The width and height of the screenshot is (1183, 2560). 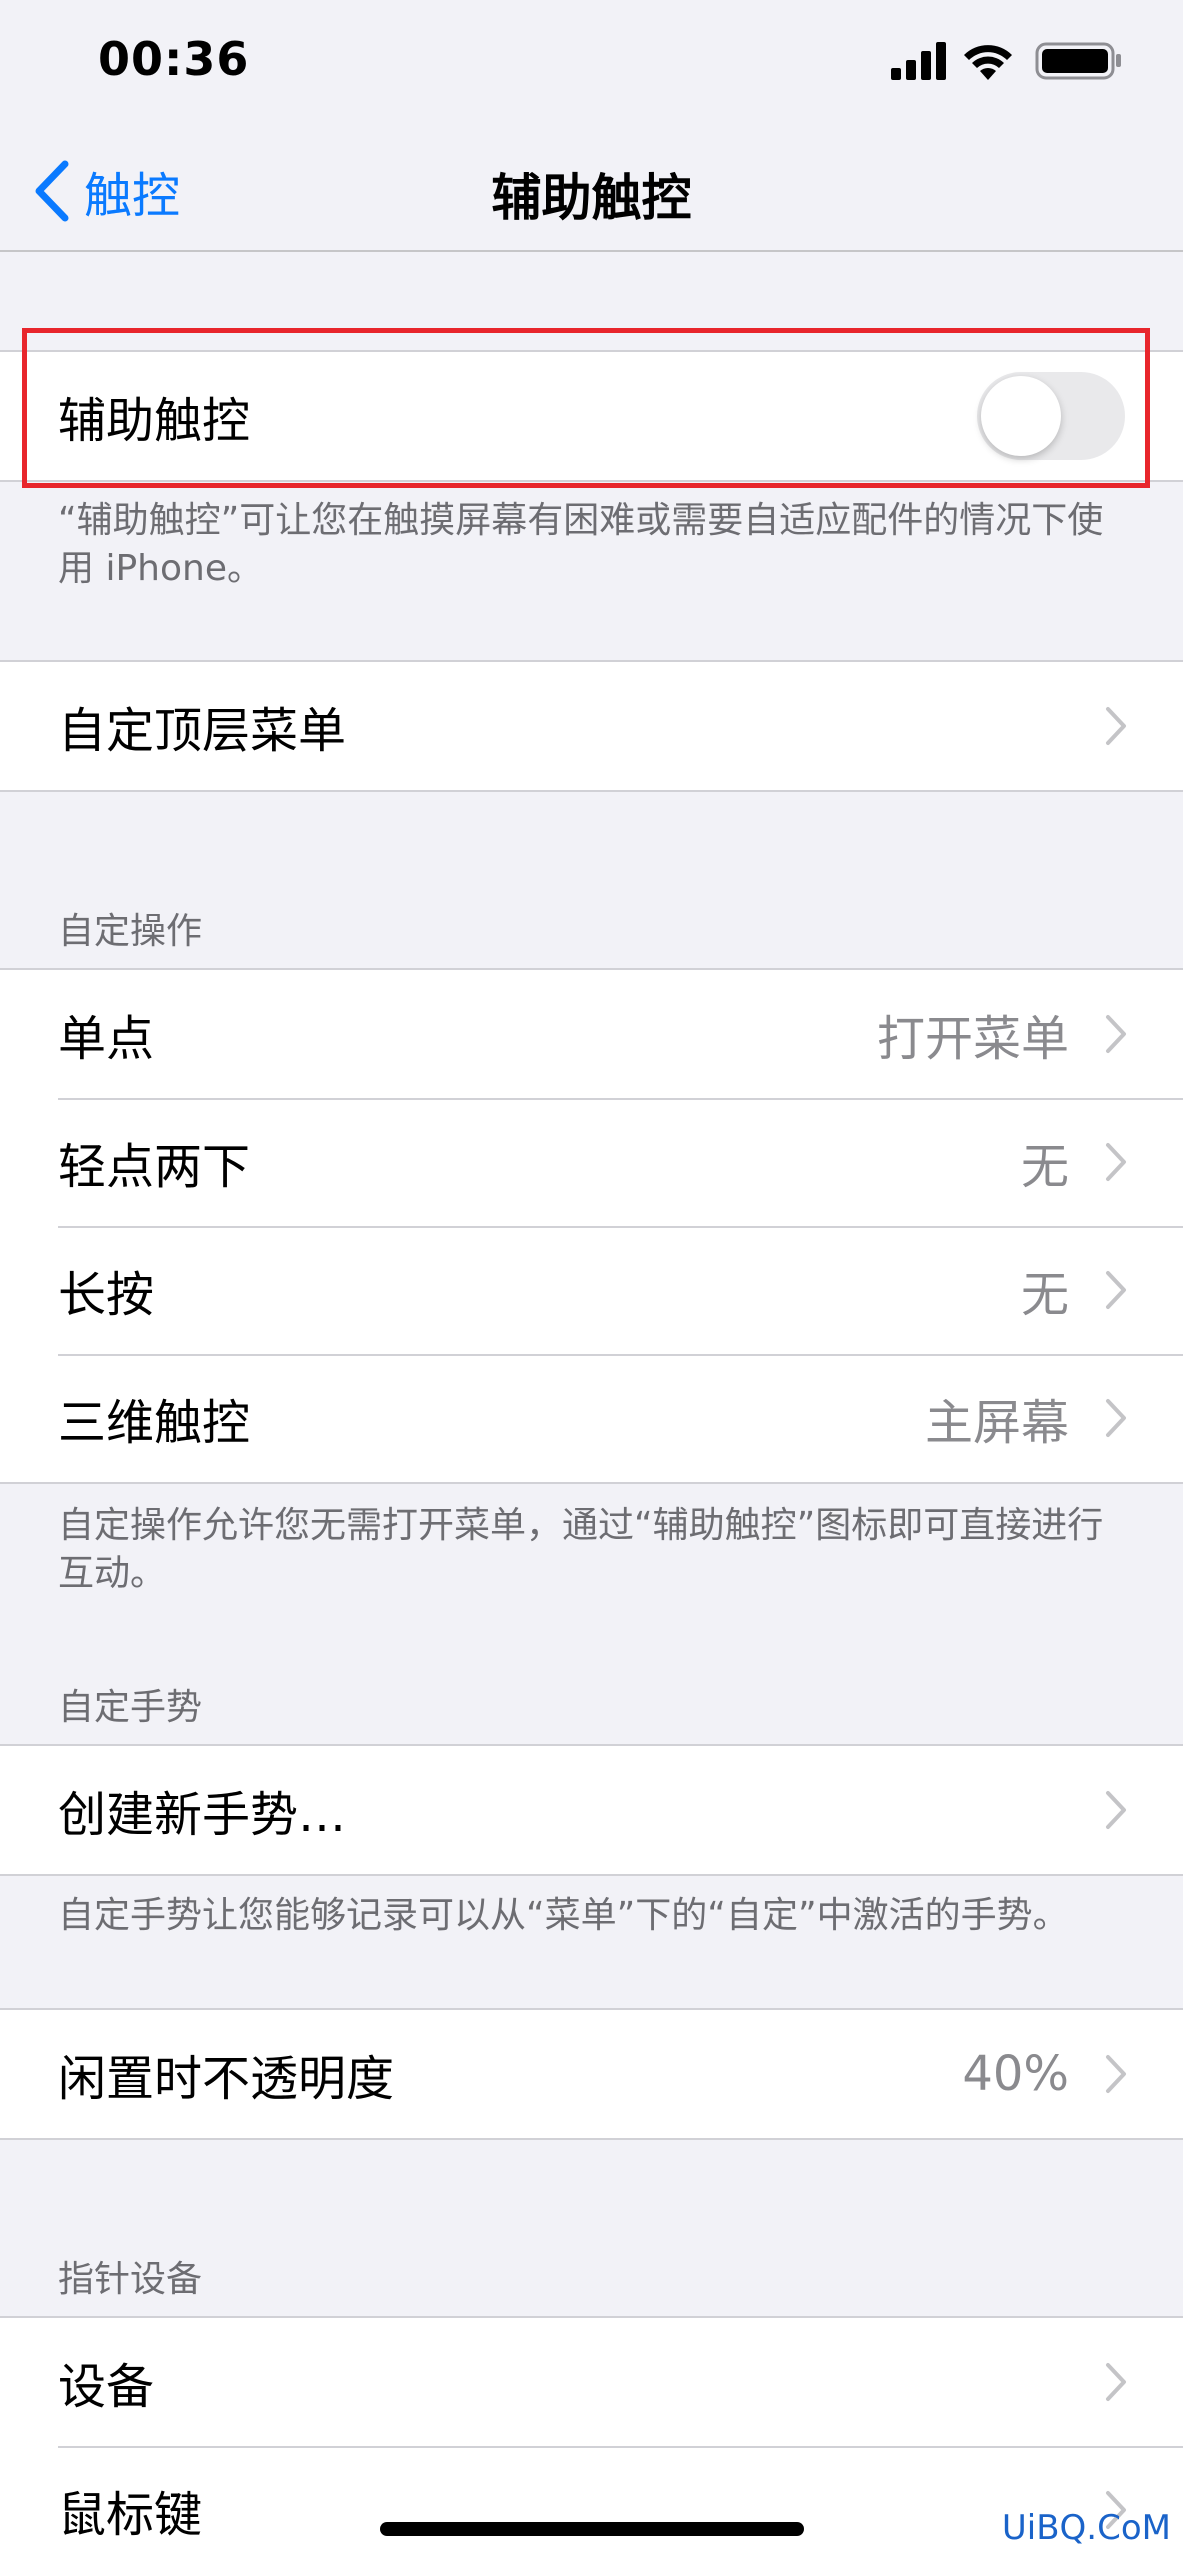 I want to click on page-title: 辅助触控, so click(x=591, y=198).